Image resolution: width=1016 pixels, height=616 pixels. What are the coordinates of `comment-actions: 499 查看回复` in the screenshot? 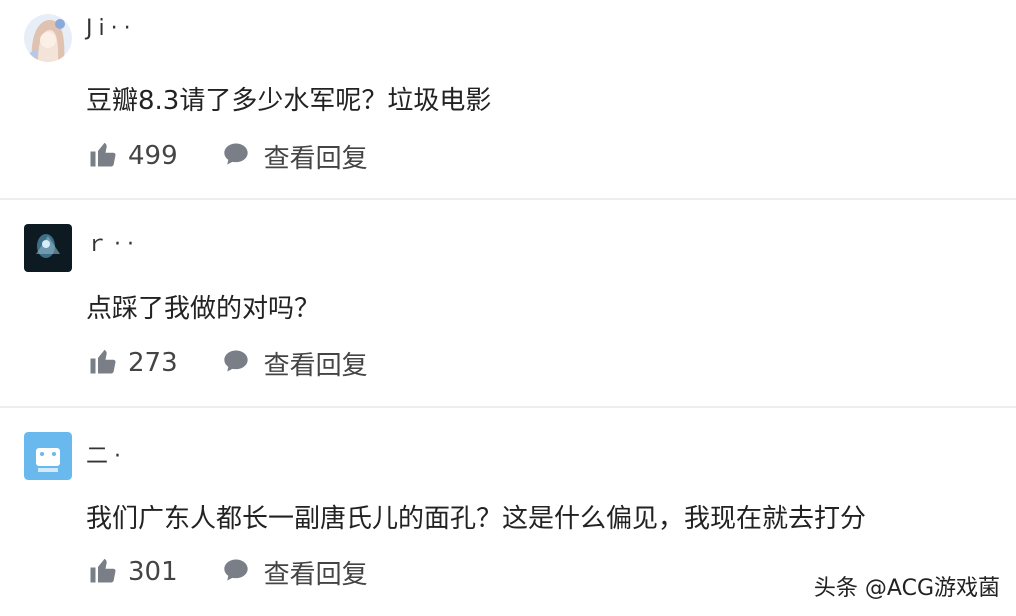 It's located at (228, 156).